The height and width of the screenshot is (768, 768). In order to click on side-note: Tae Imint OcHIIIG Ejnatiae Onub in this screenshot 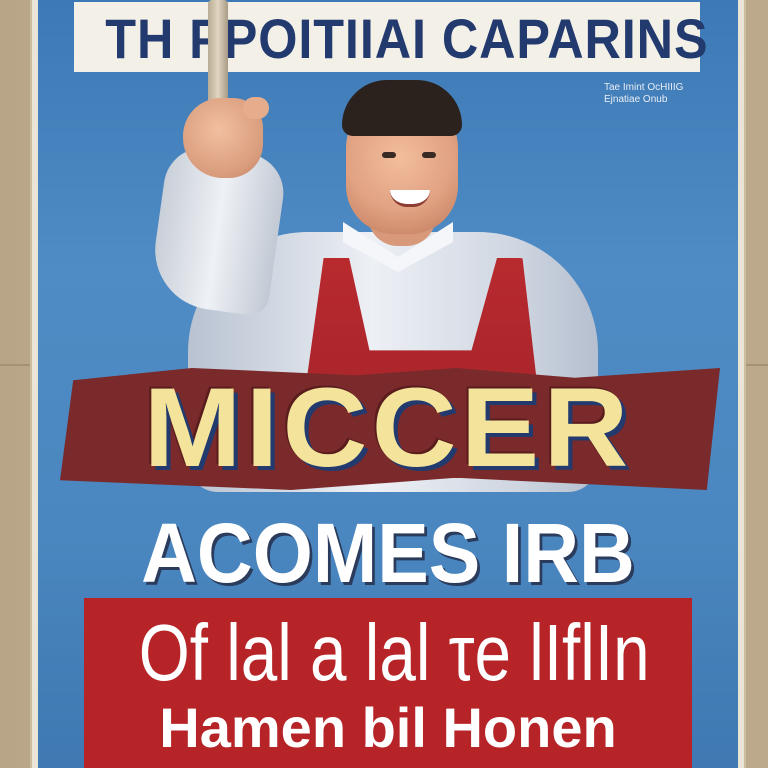, I will do `click(664, 94)`.